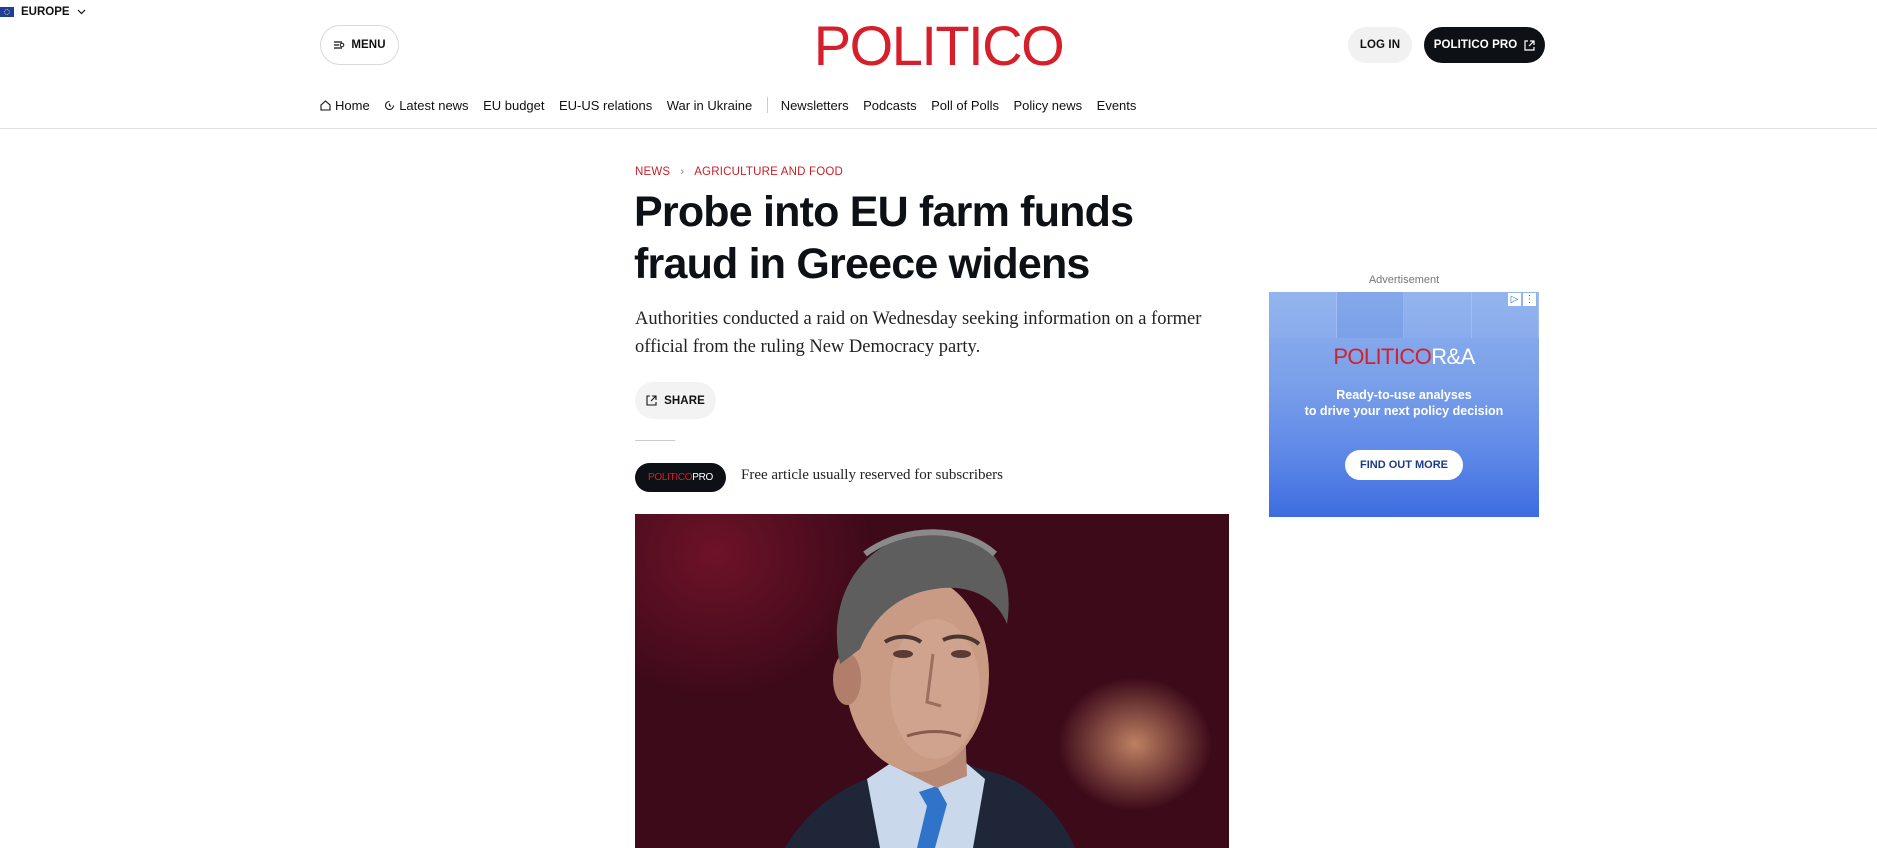  I want to click on nav-item-podcasts: Podcasts, so click(889, 105).